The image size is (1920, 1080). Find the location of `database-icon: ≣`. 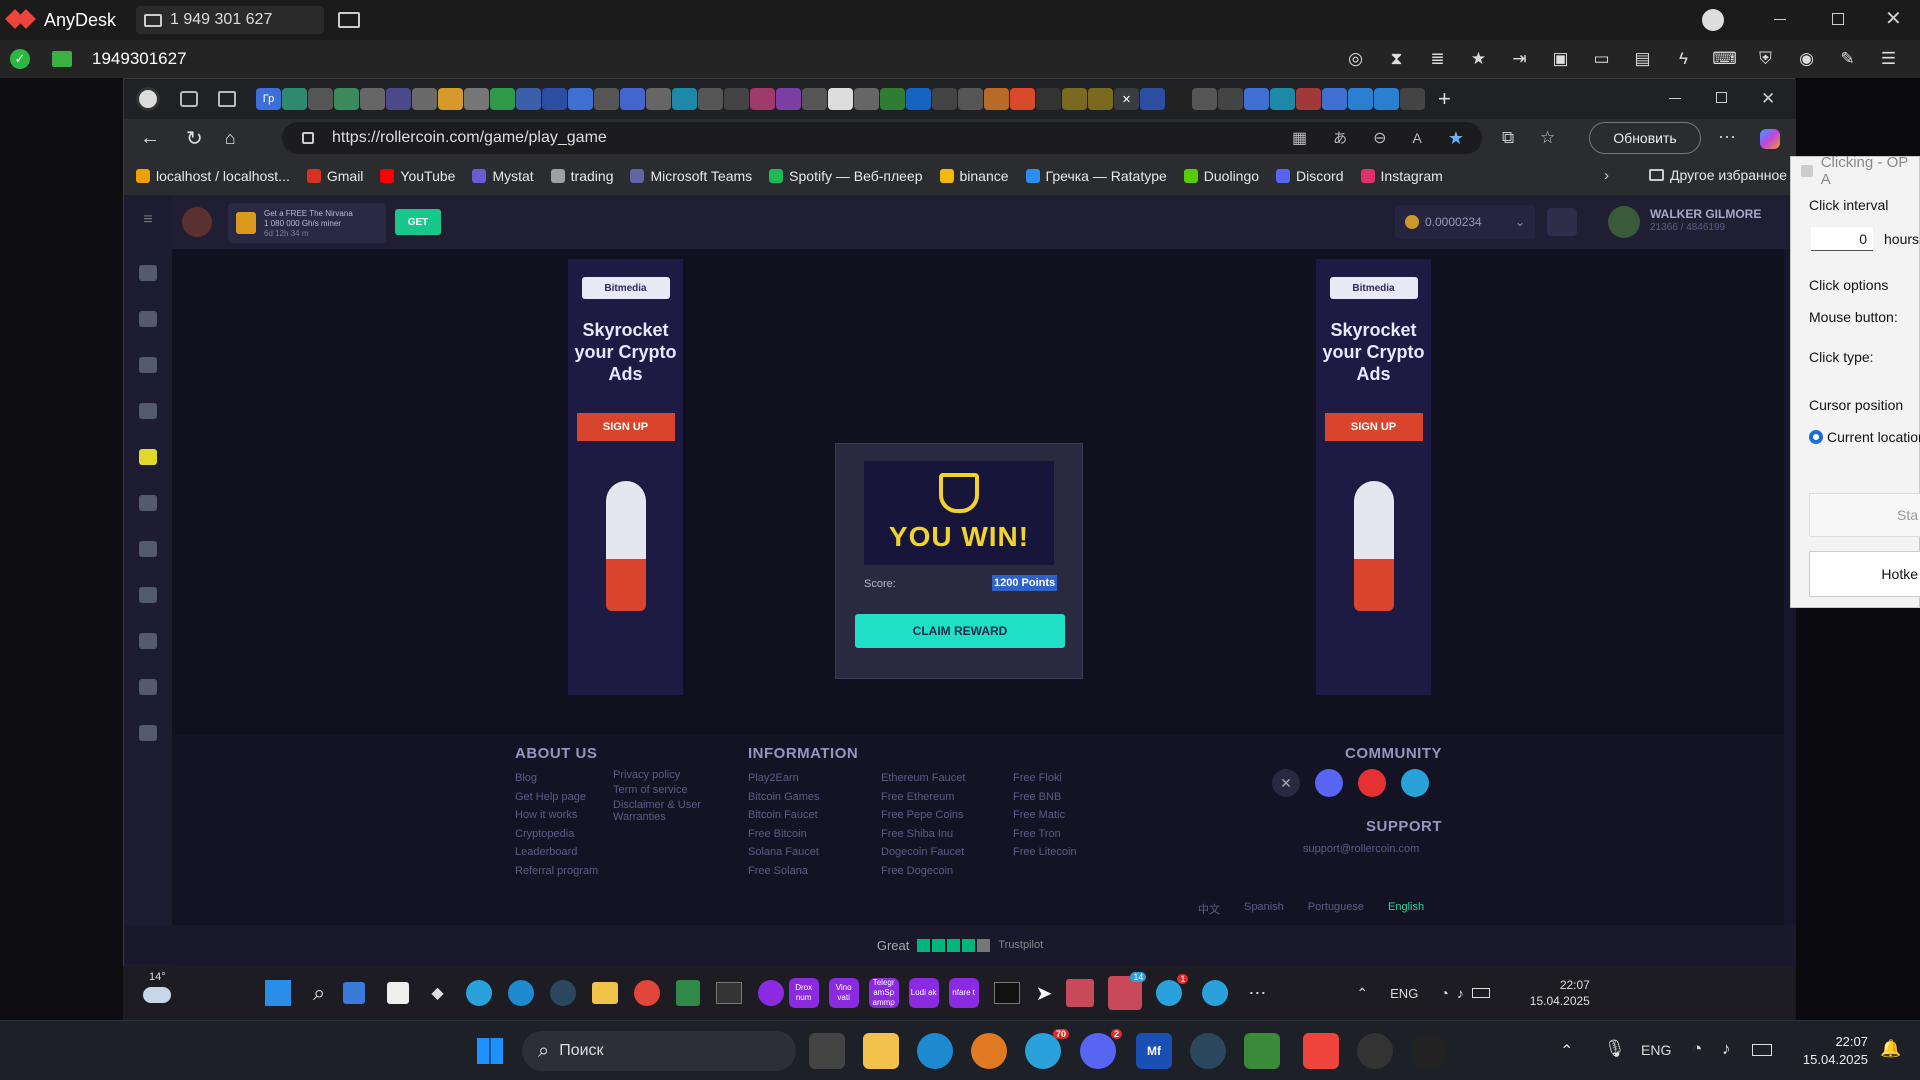

database-icon: ≣ is located at coordinates (1437, 59).